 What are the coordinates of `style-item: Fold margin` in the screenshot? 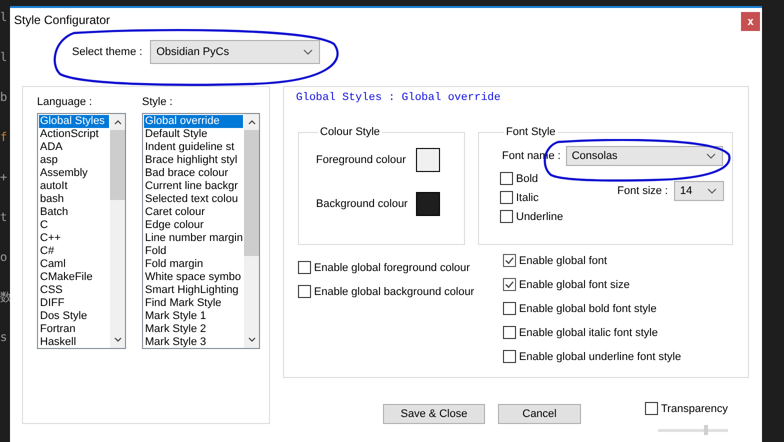 It's located at (193, 264).